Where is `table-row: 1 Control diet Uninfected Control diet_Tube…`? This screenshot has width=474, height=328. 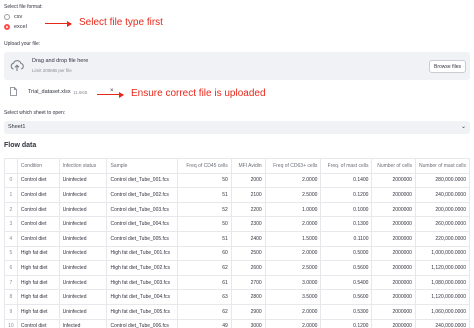 table-row: 1 Control diet Uninfected Control diet_Tube… is located at coordinates (237, 195).